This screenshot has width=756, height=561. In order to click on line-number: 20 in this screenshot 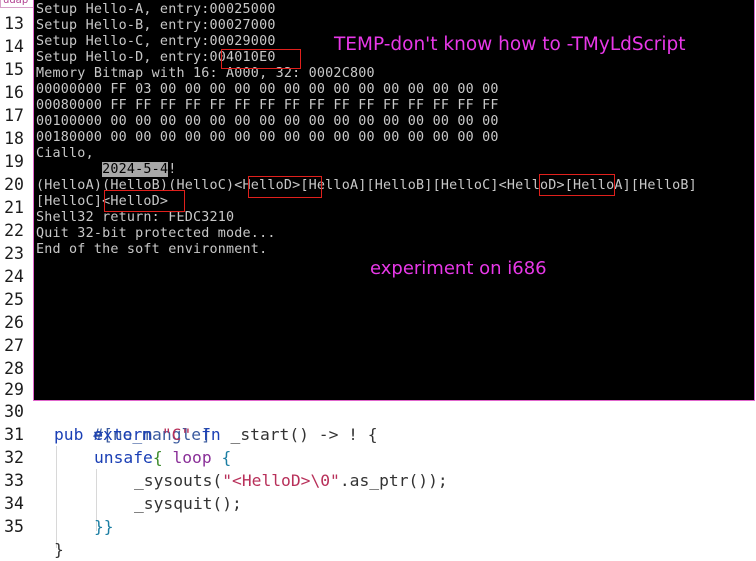, I will do `click(14, 184)`.